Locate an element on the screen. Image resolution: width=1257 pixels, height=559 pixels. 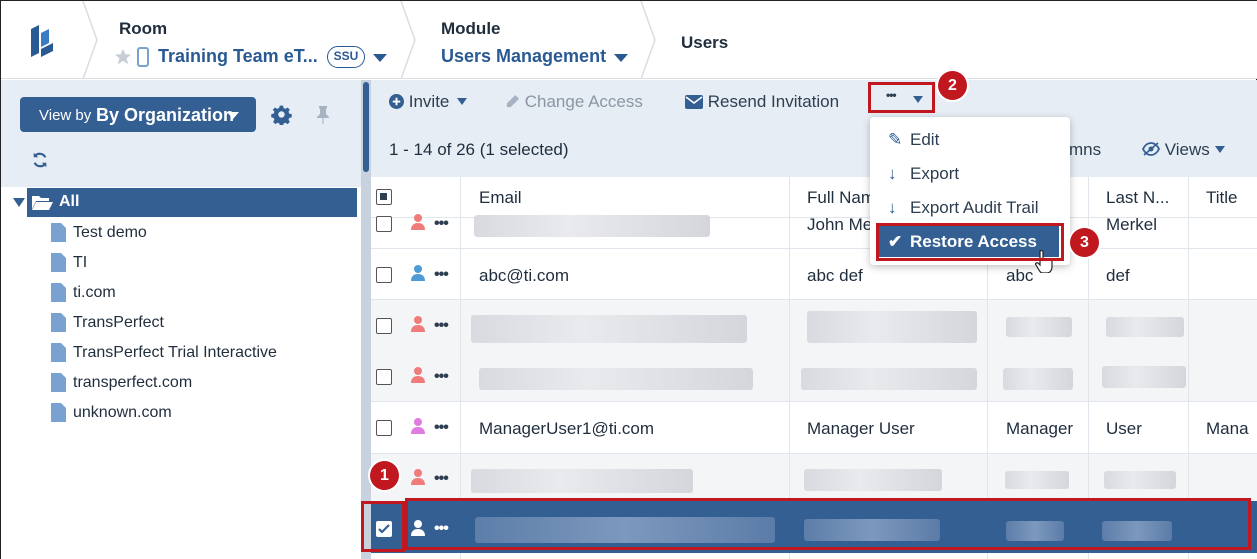
menu-item-export-audit-label: Export Audit Trail is located at coordinates (974, 207).